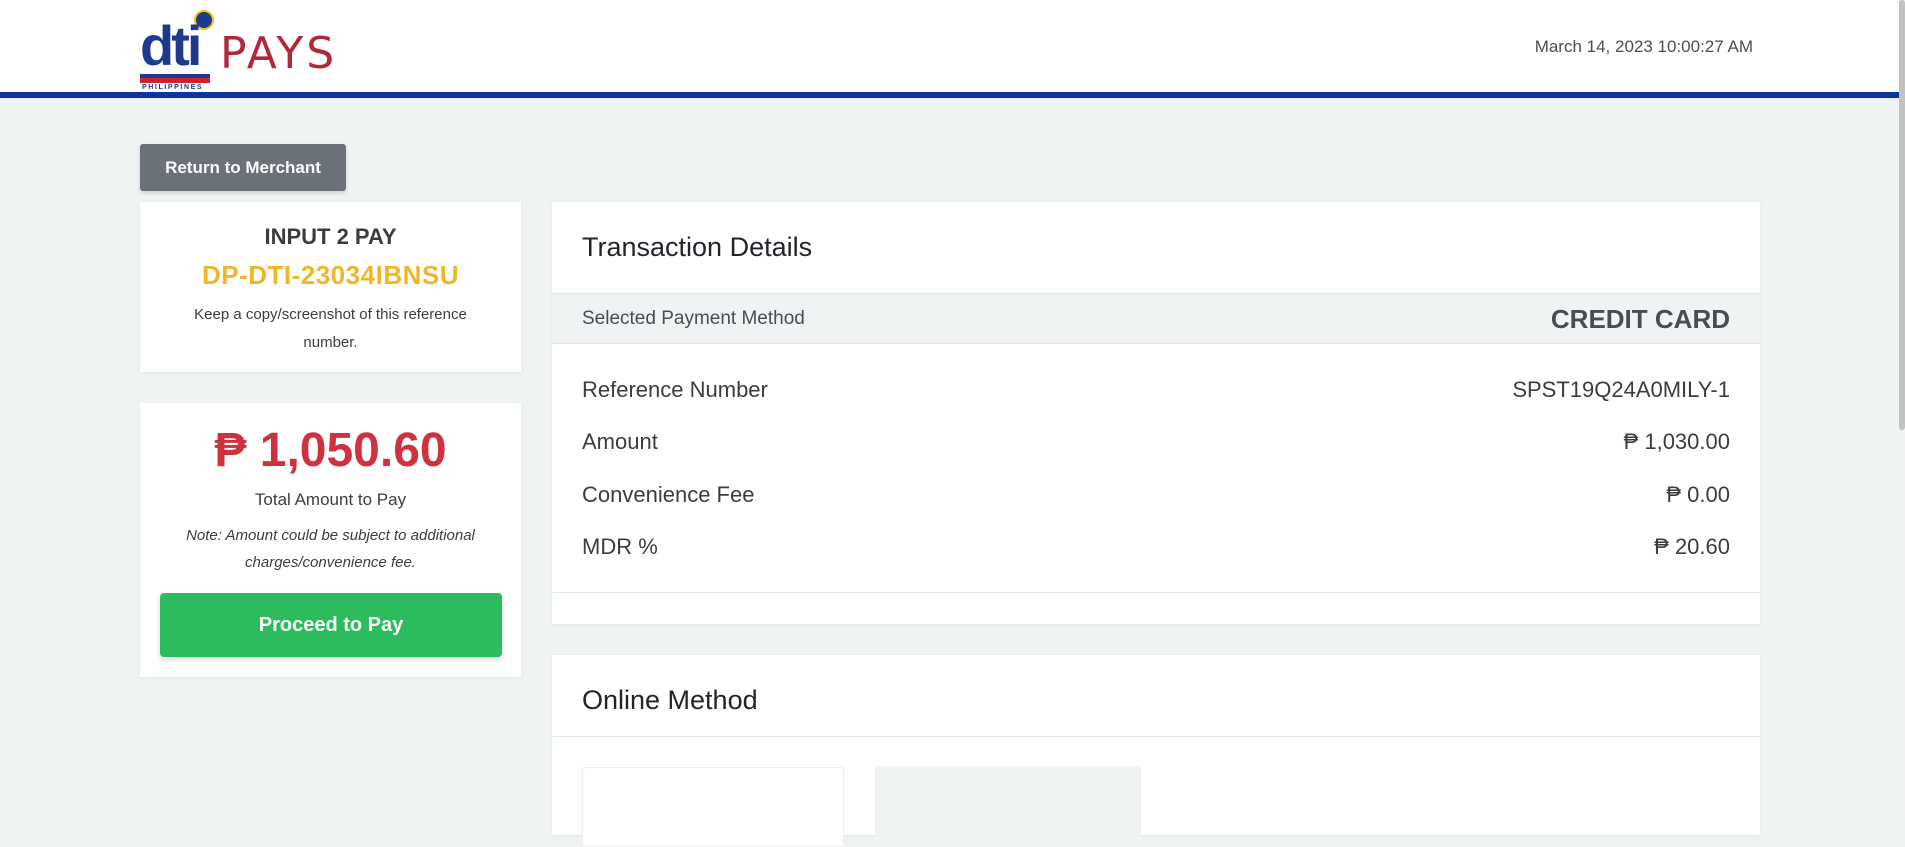 The image size is (1905, 847). Describe the element at coordinates (620, 441) in the screenshot. I see `detail-label: Amount` at that location.